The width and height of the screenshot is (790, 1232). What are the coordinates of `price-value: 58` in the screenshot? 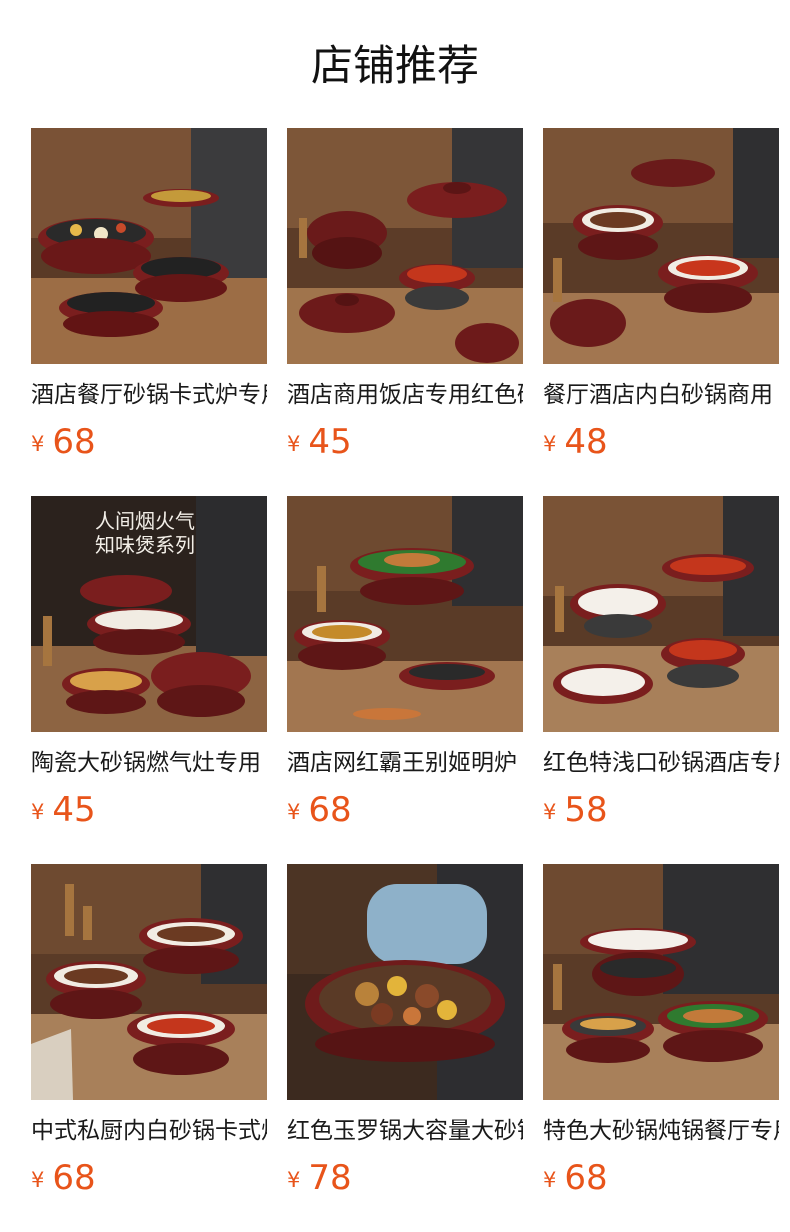 It's located at (586, 810).